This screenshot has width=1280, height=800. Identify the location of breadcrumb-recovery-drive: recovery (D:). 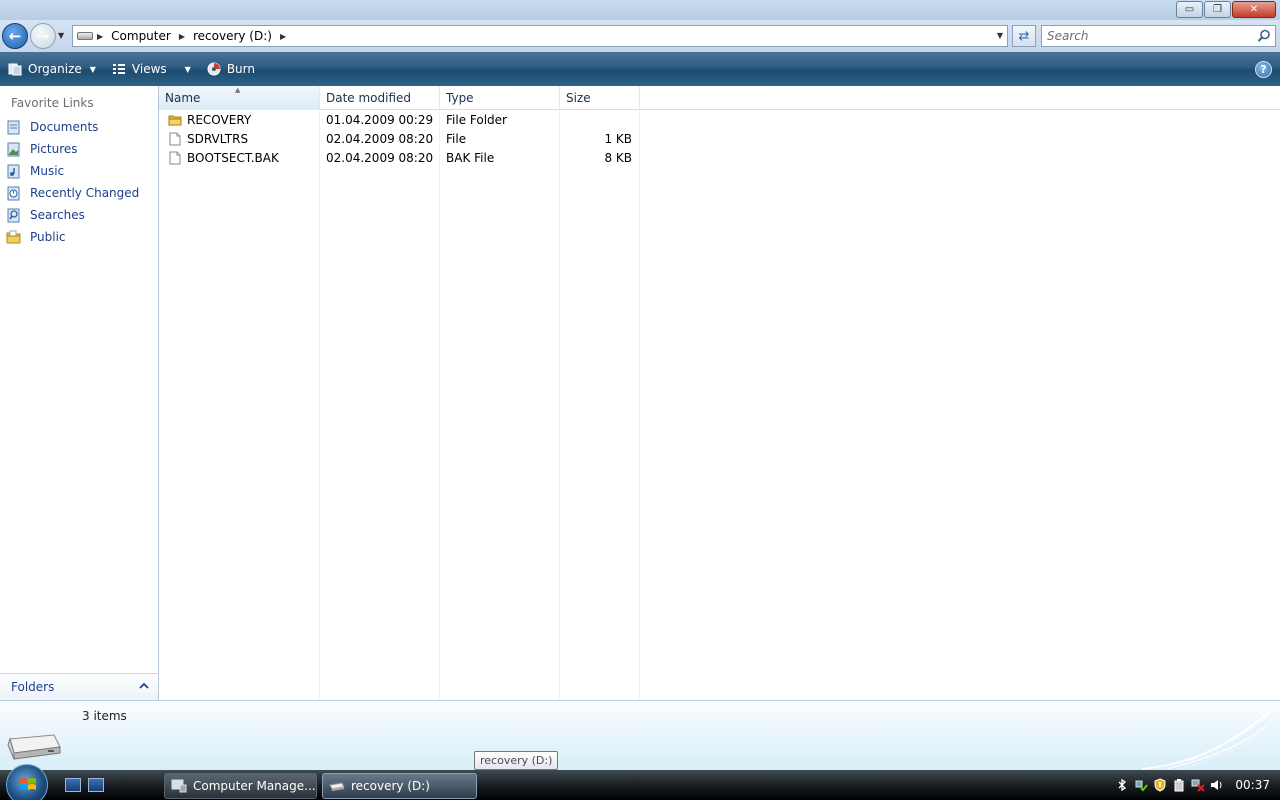
(232, 36).